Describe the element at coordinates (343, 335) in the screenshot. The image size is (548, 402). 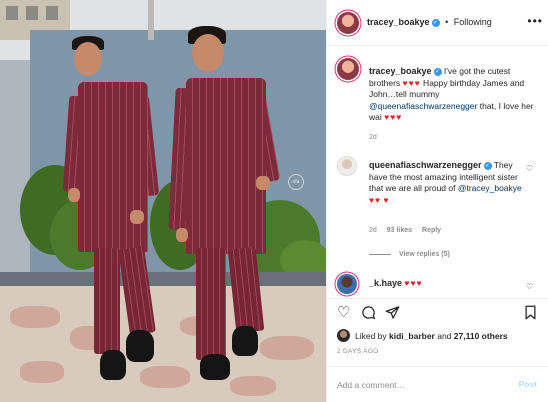
I see `liker-avatar` at that location.